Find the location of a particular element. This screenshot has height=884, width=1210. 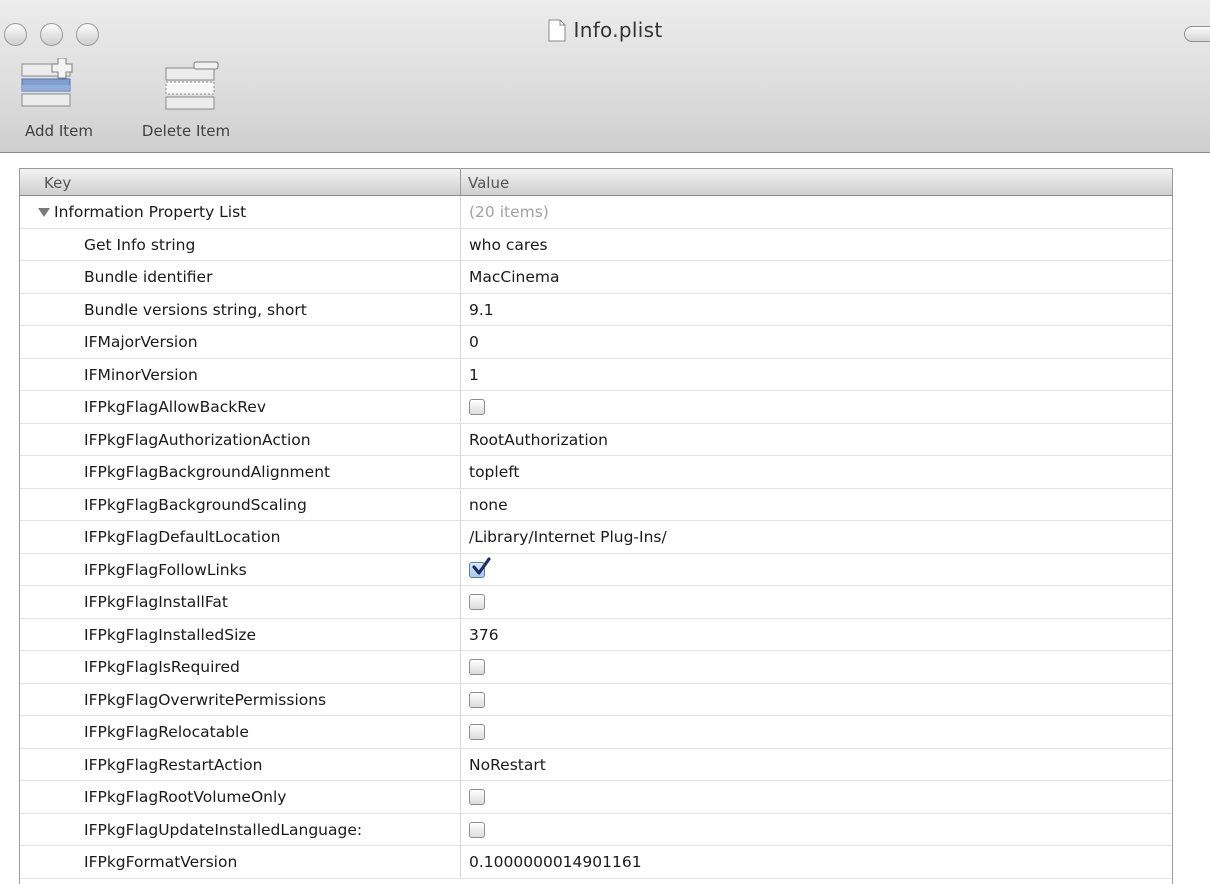

toolbar-toggle-button is located at coordinates (1197, 34).